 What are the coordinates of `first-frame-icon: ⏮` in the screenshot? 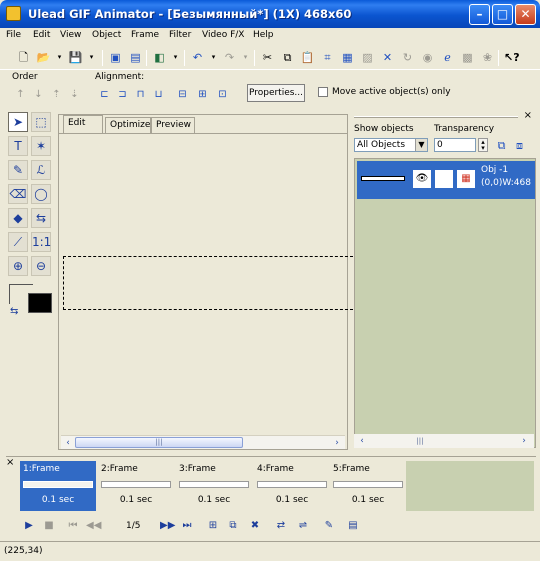 It's located at (73, 526).